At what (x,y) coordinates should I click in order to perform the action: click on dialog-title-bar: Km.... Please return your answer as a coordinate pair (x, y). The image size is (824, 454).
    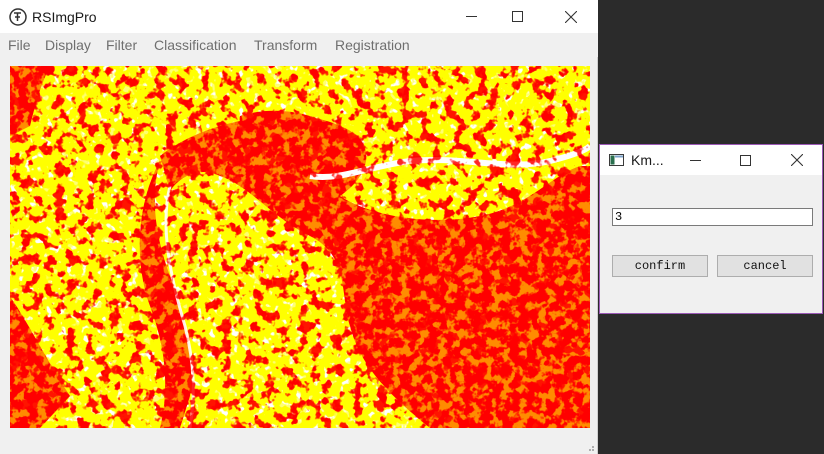
    Looking at the image, I should click on (711, 160).